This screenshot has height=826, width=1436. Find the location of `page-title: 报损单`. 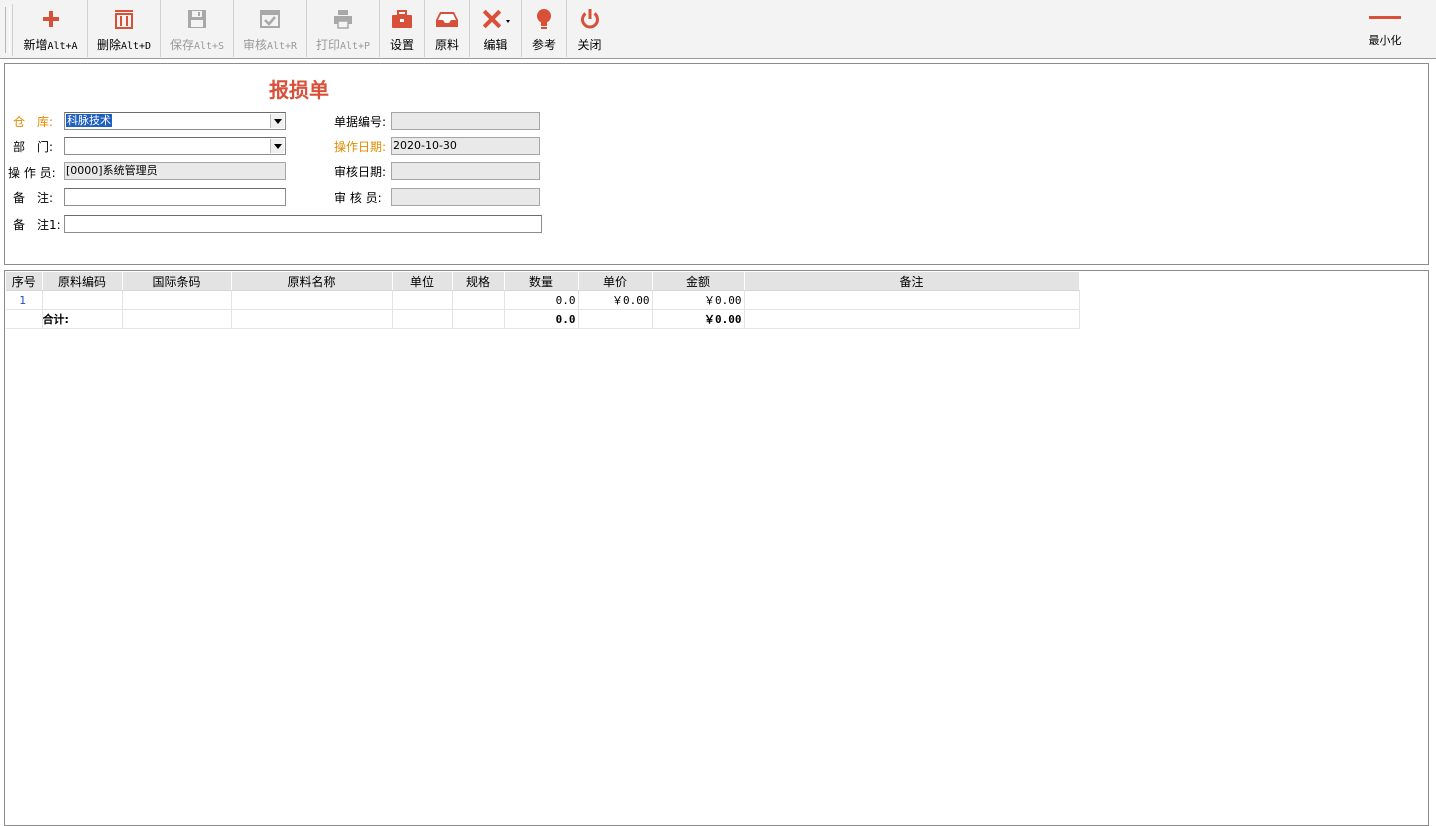

page-title: 报损单 is located at coordinates (299, 90).